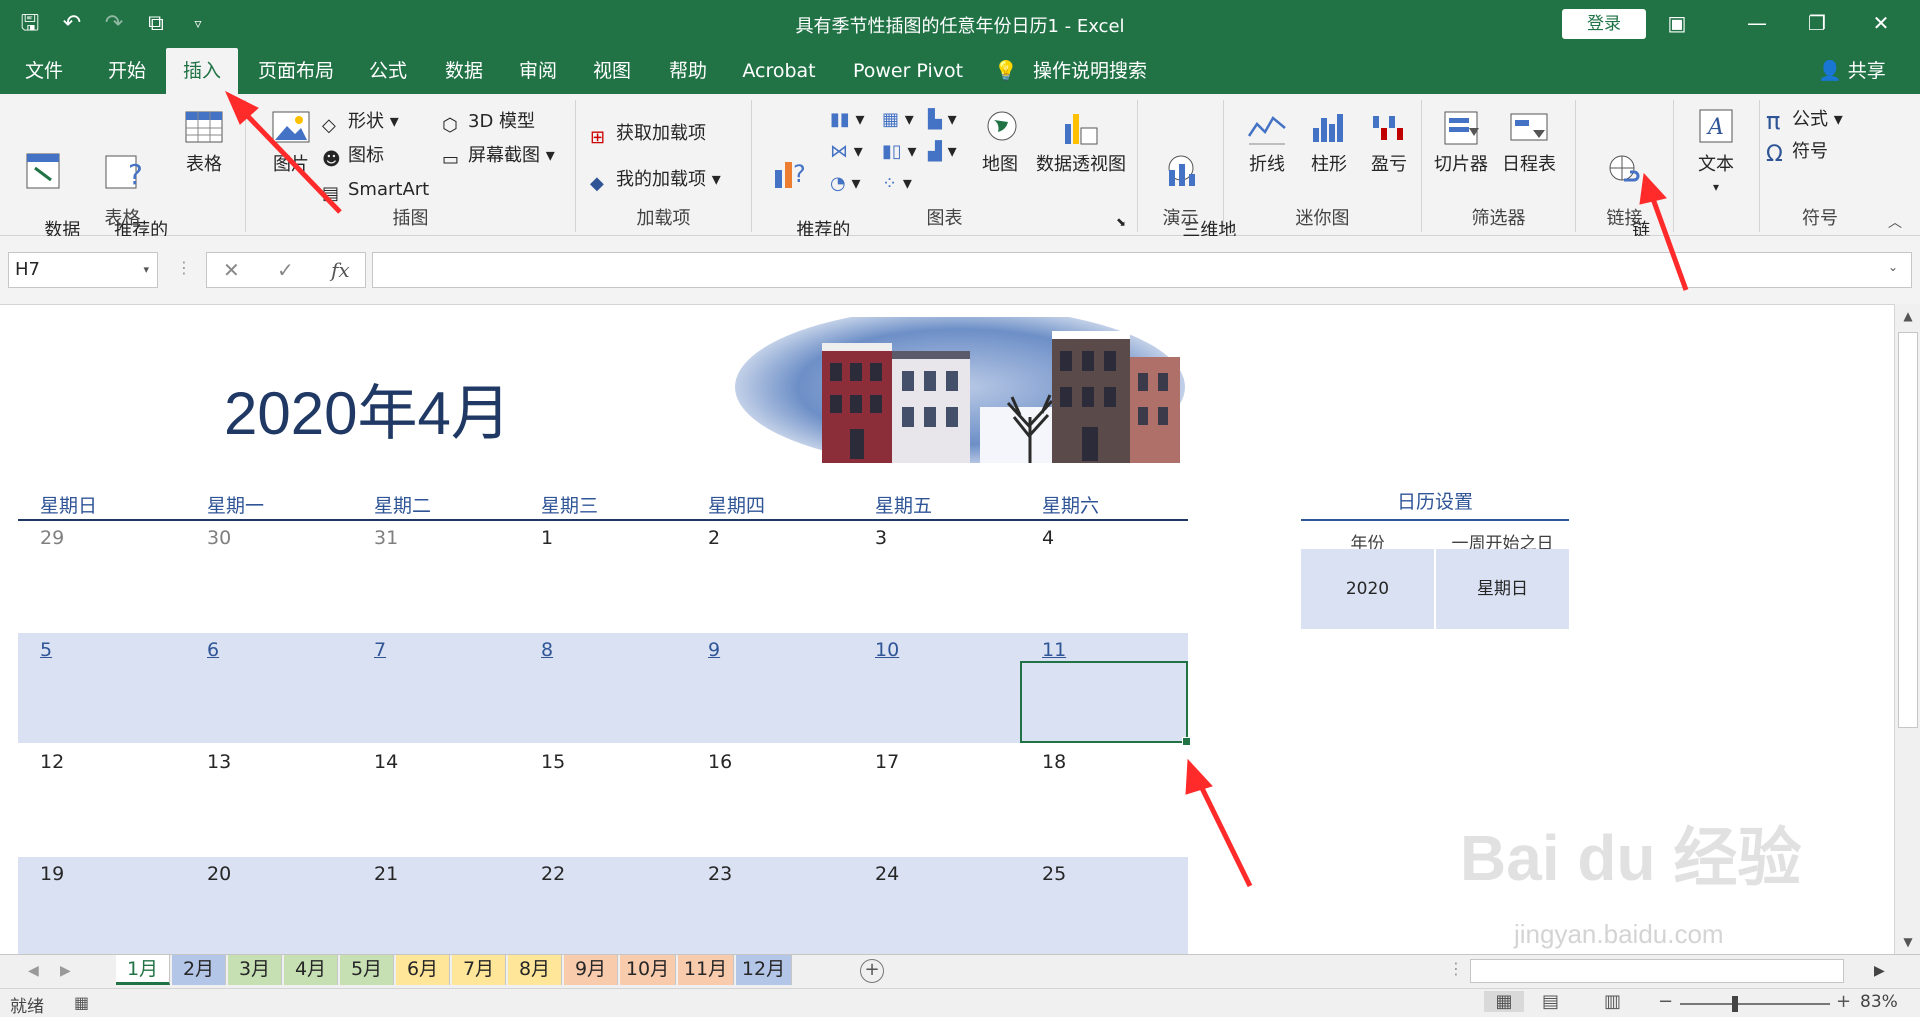 The image size is (1920, 1017). Describe the element at coordinates (101, 905) in the screenshot. I see `calendar-day-cell: 19` at that location.